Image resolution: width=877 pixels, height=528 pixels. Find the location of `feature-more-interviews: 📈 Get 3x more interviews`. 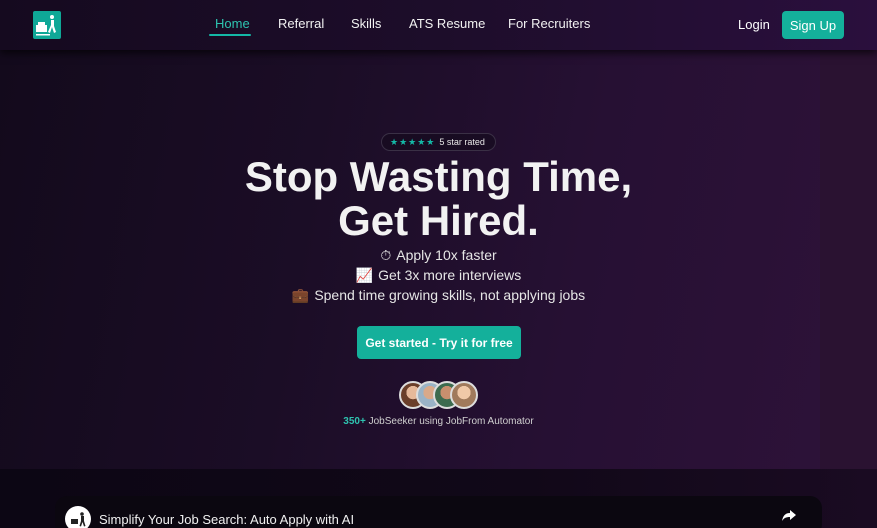

feature-more-interviews: 📈 Get 3x more interviews is located at coordinates (438, 275).